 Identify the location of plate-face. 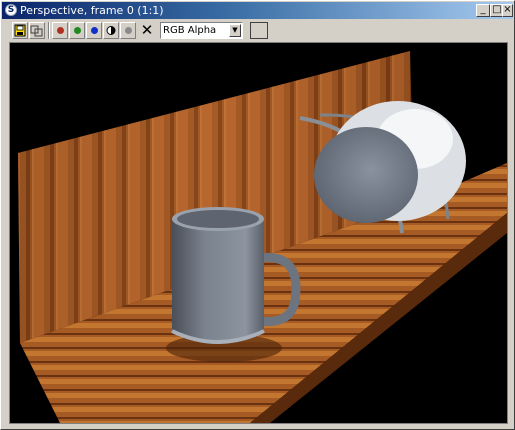
(366, 175).